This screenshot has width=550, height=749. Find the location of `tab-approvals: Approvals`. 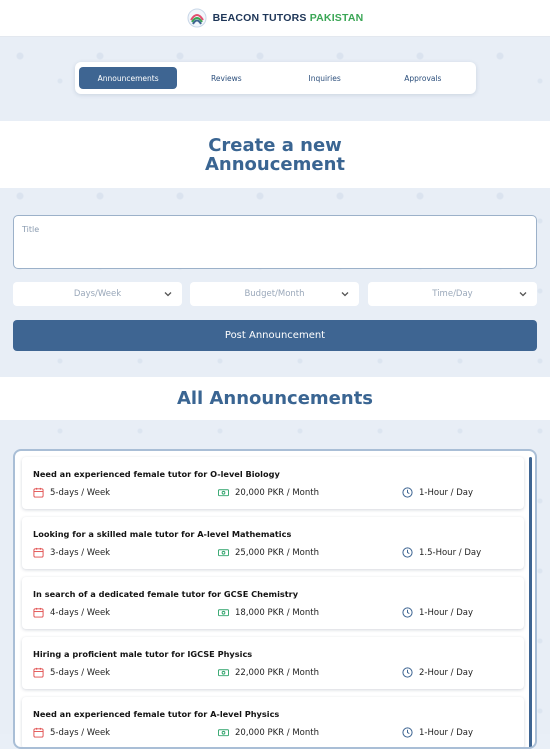

tab-approvals: Approvals is located at coordinates (423, 78).